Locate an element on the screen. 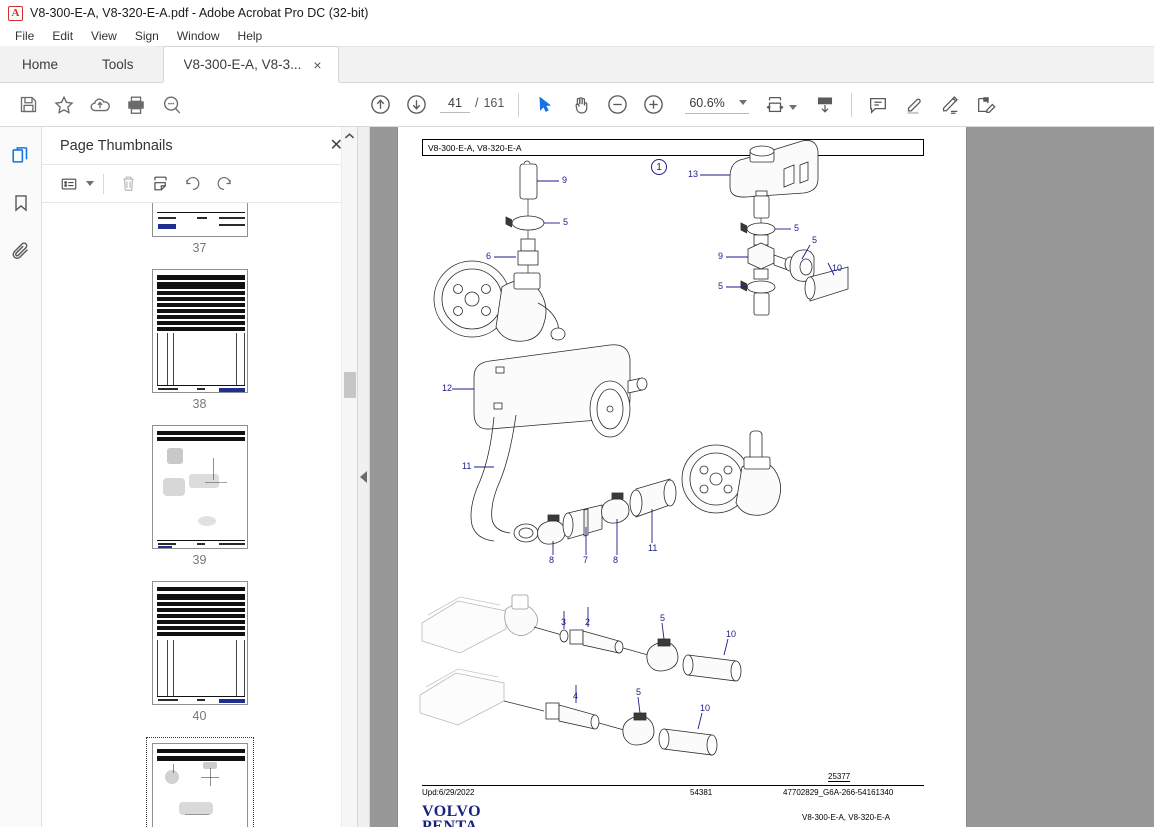 The height and width of the screenshot is (827, 1154). sign-icon is located at coordinates (950, 105).